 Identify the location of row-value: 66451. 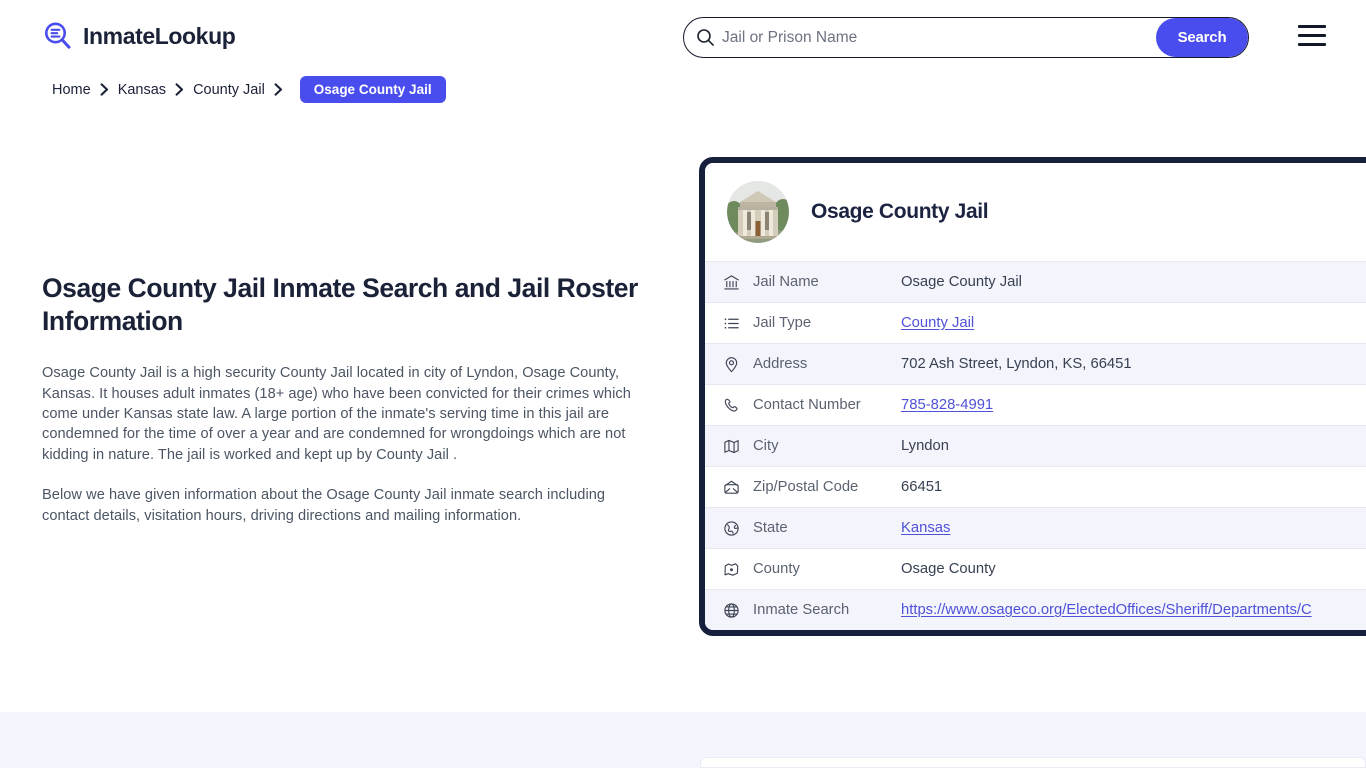
(922, 487).